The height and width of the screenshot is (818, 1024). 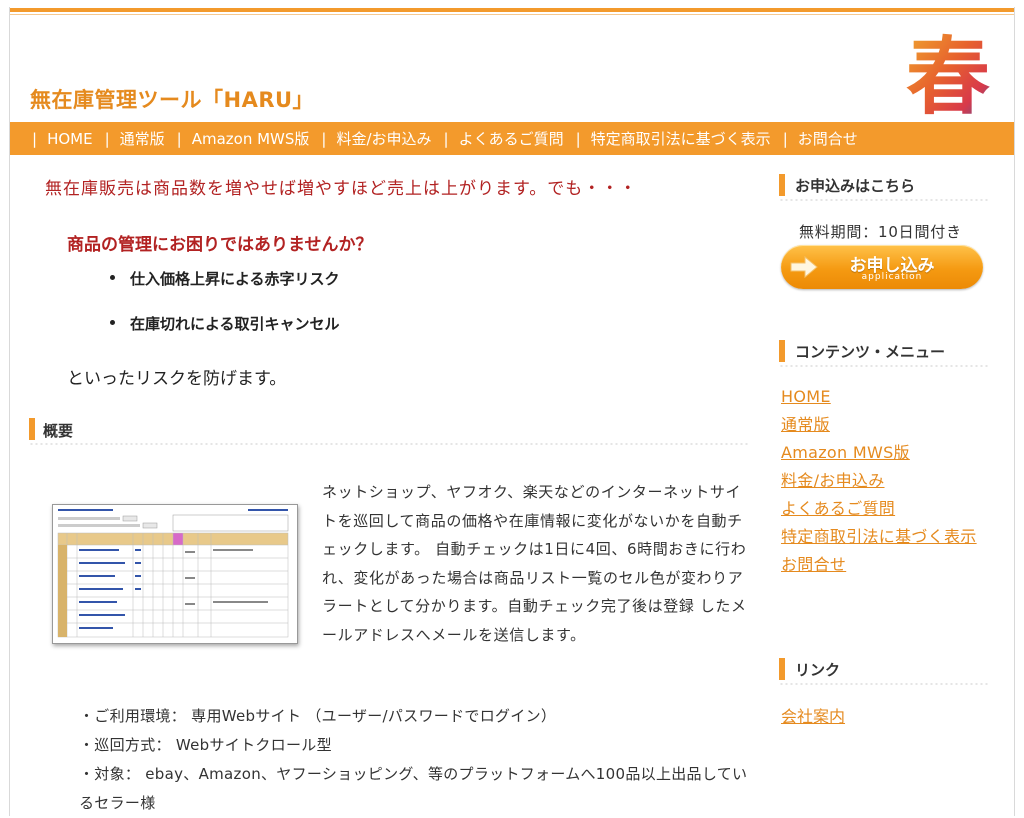 I want to click on free-period-text: 無料期間：10日間付き, so click(x=880, y=232).